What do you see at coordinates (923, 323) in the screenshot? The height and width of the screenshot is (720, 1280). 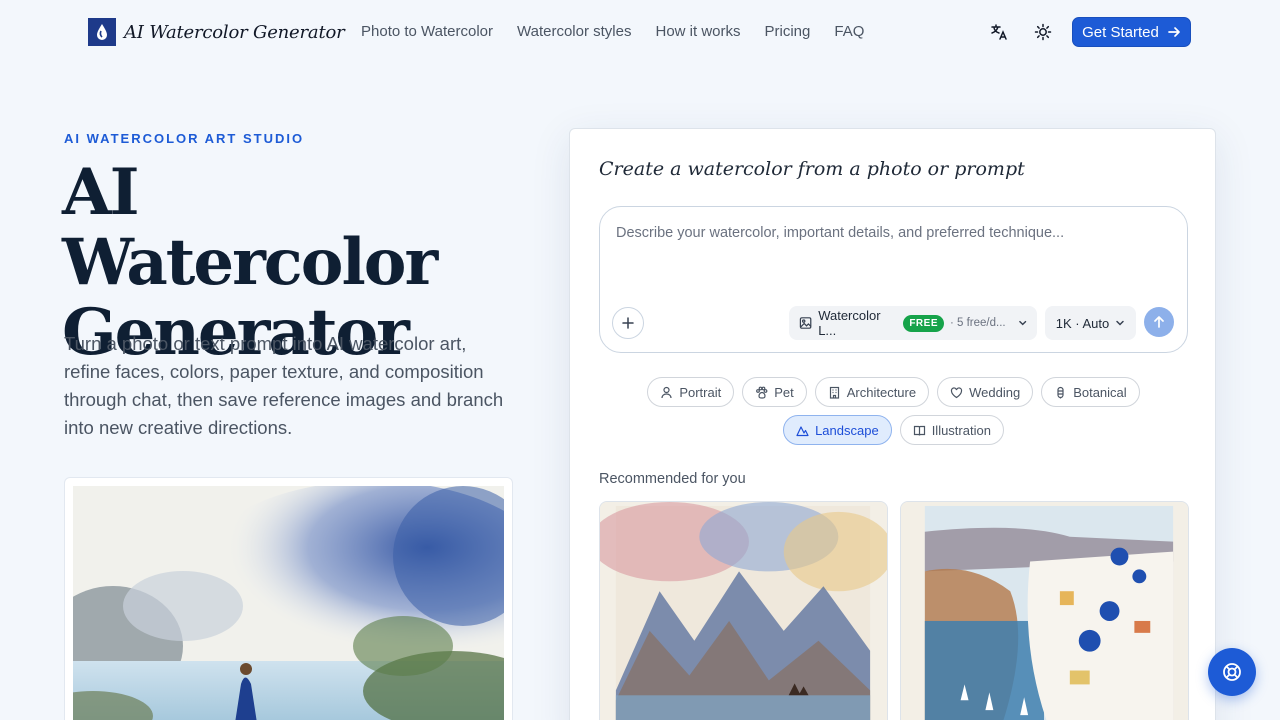 I see `free-badge: FREE` at bounding box center [923, 323].